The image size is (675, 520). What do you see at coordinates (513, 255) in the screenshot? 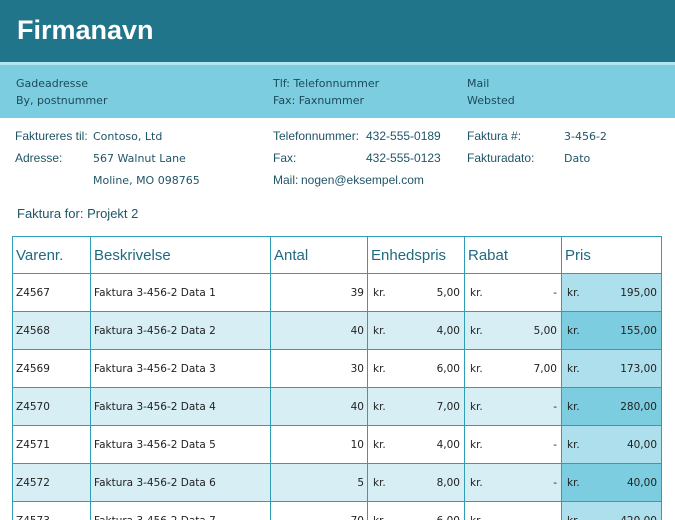
I see `header-discount: Rabat` at bounding box center [513, 255].